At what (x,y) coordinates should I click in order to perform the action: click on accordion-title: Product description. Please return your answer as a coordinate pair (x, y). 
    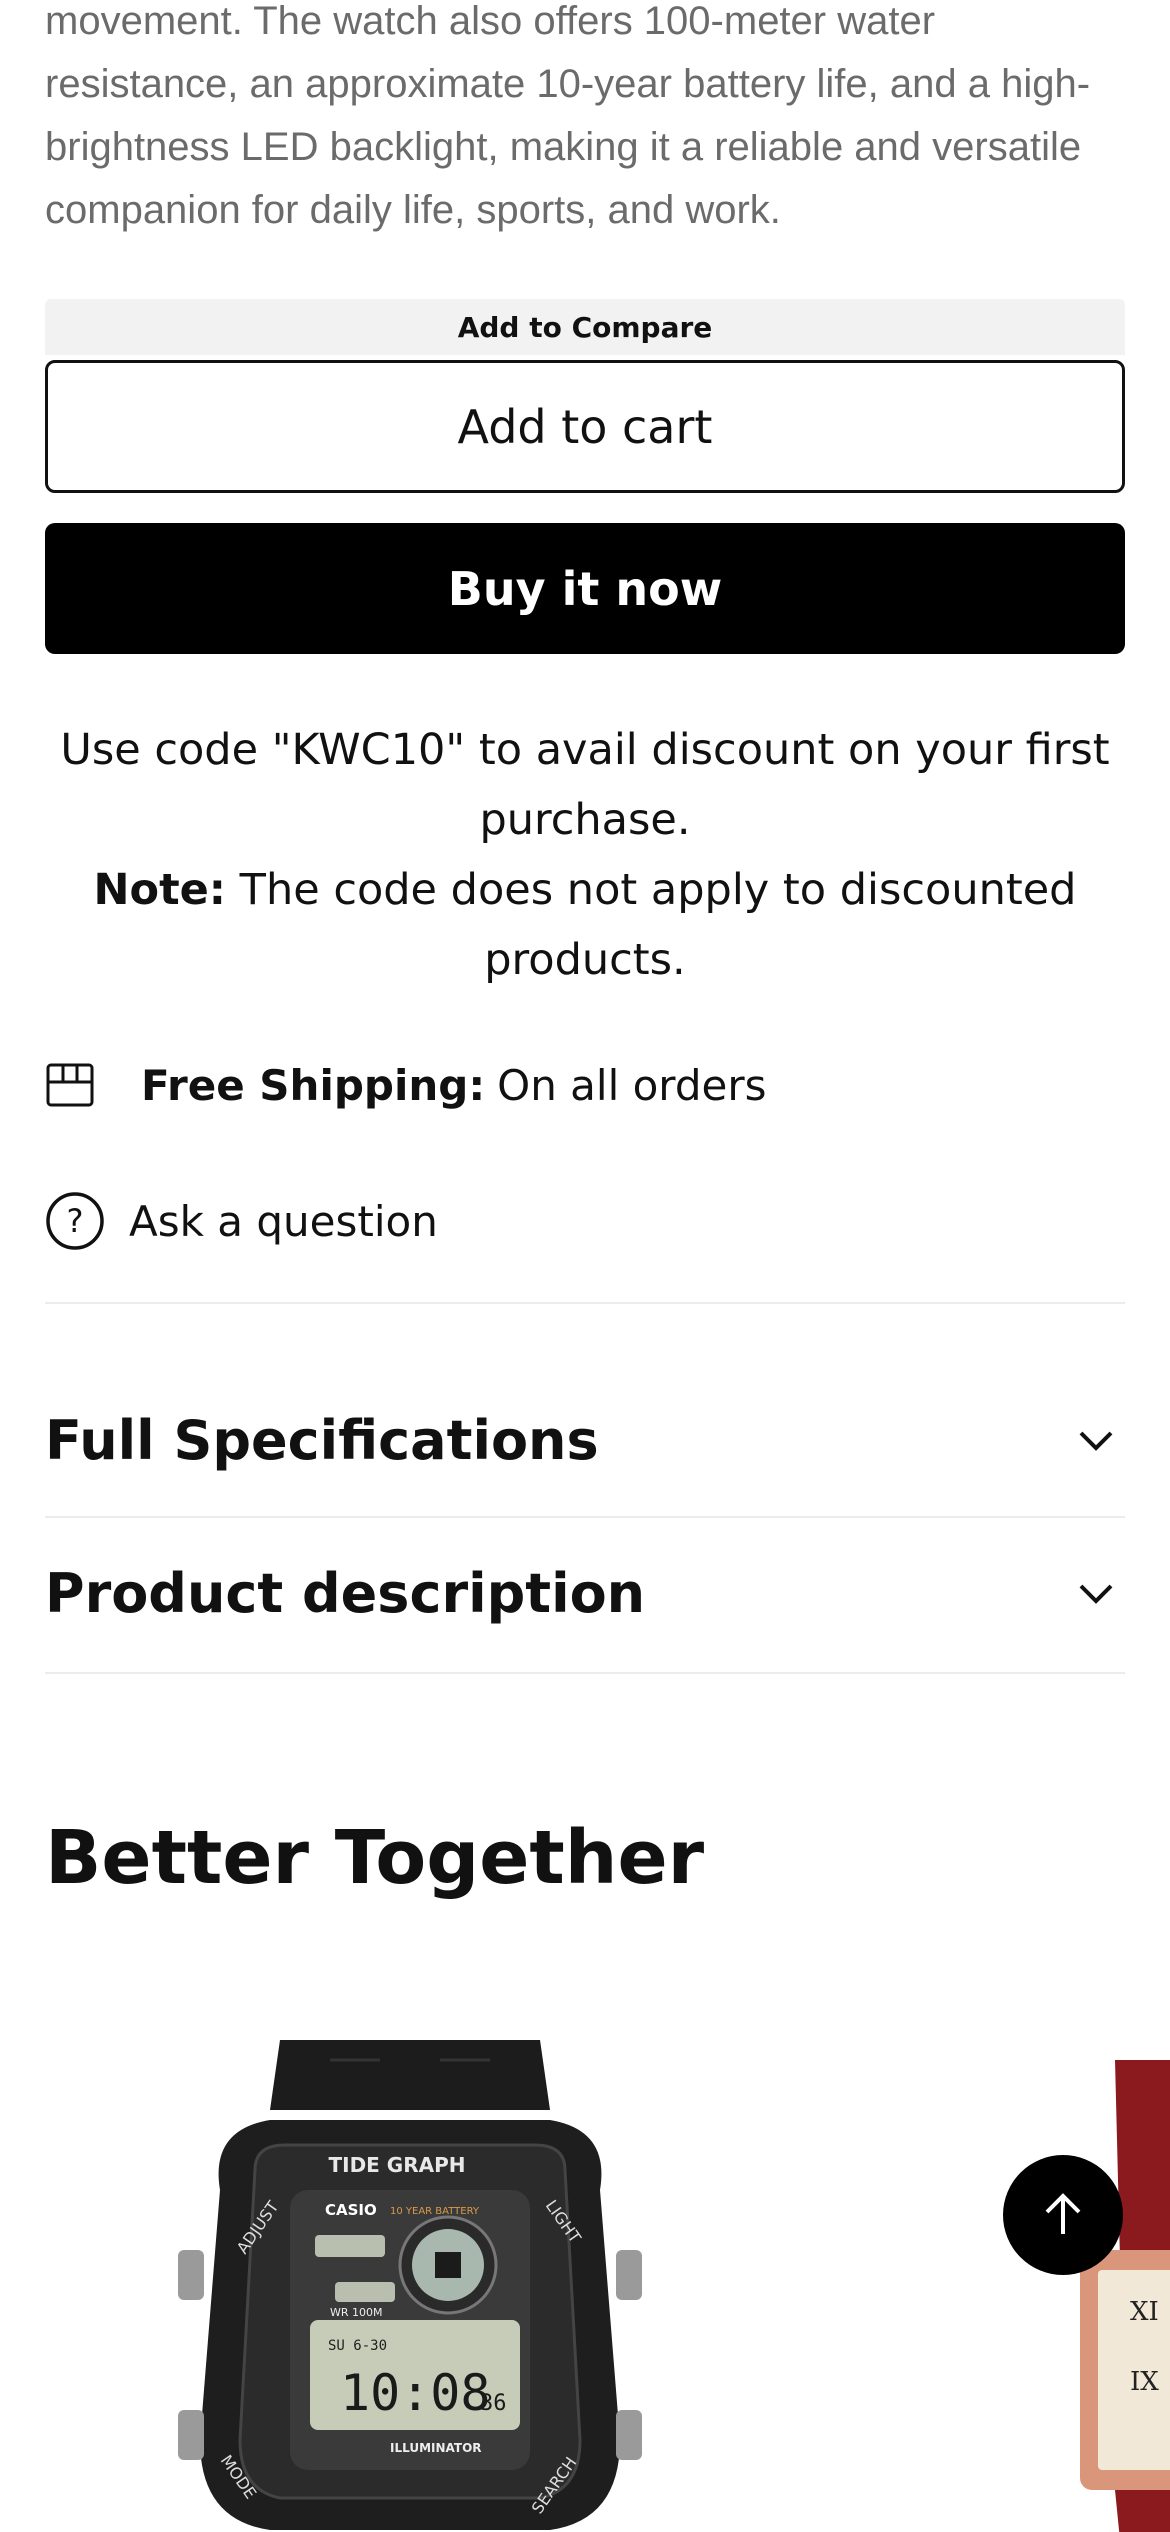
    Looking at the image, I should click on (345, 1593).